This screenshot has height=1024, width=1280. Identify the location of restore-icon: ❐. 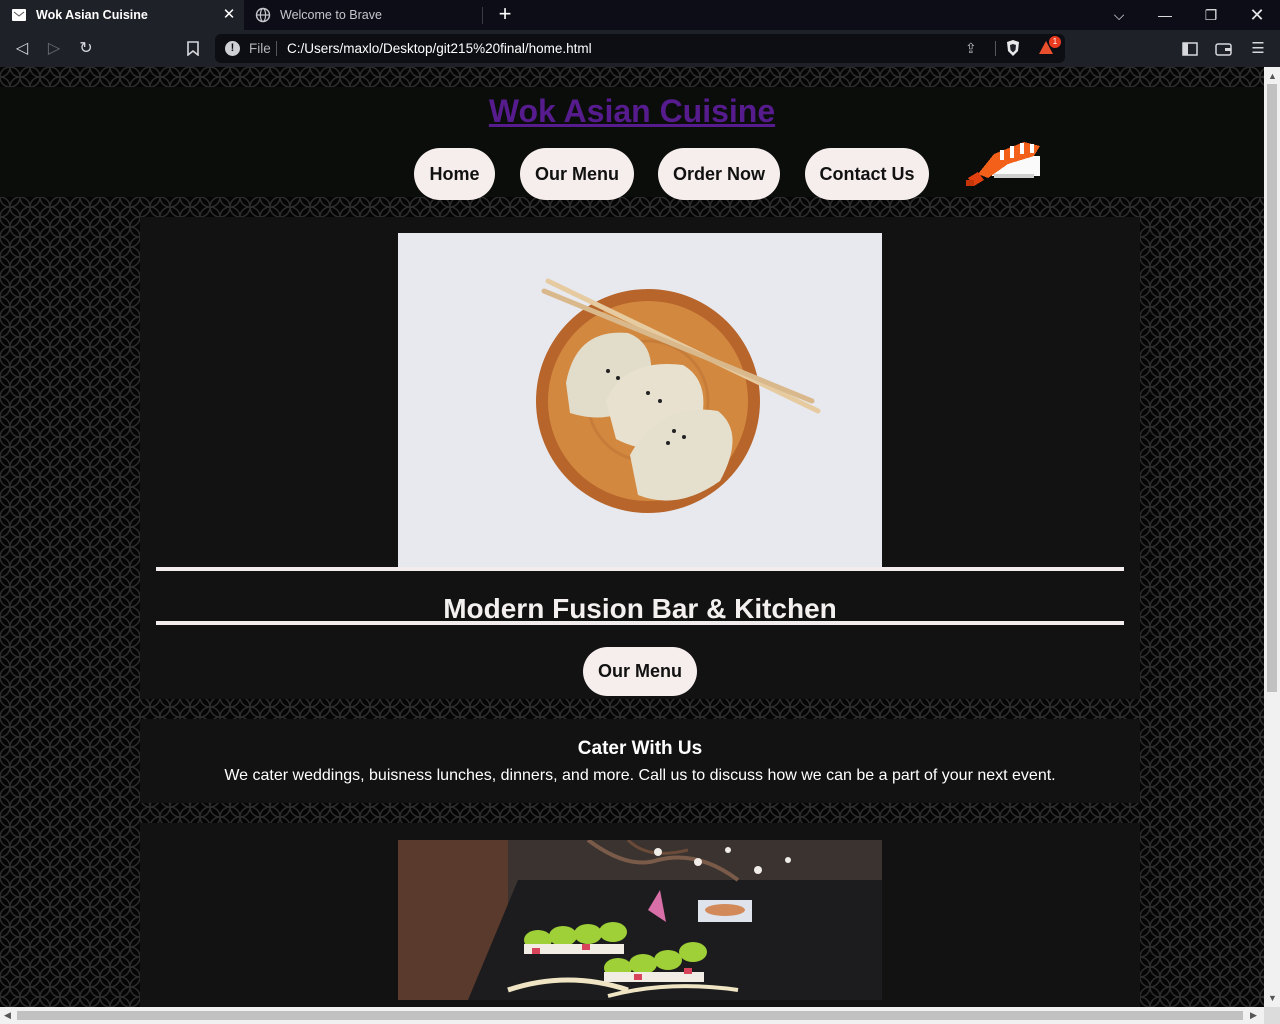
(1211, 15).